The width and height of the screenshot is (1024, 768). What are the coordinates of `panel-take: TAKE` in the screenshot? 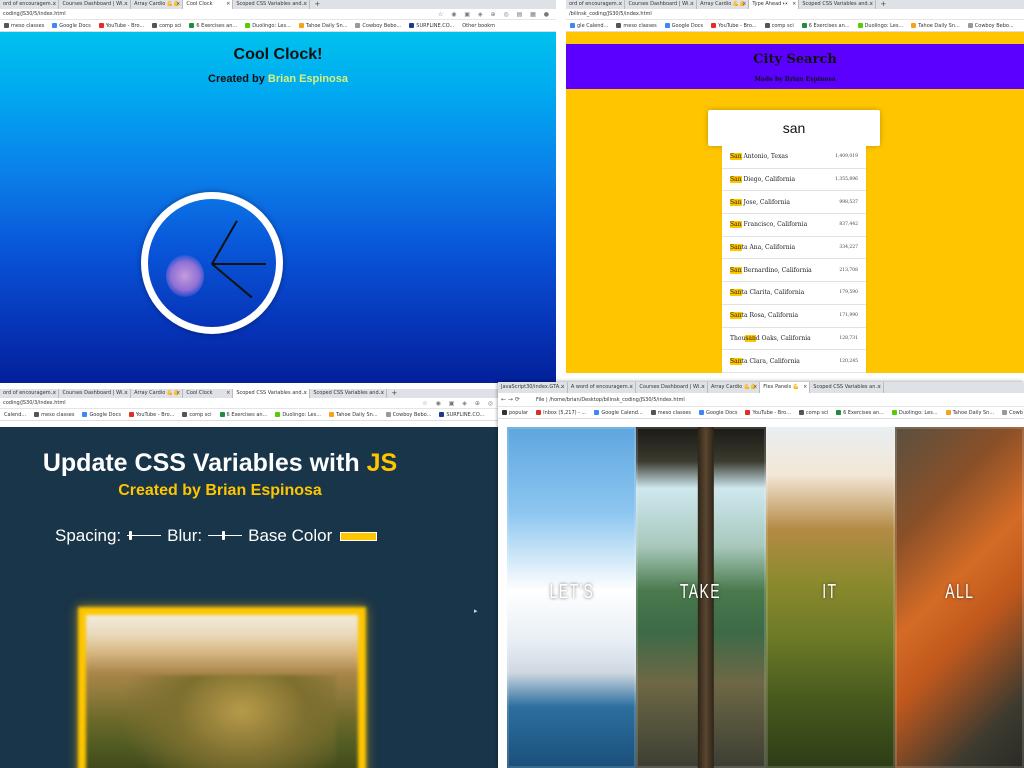 It's located at (701, 597).